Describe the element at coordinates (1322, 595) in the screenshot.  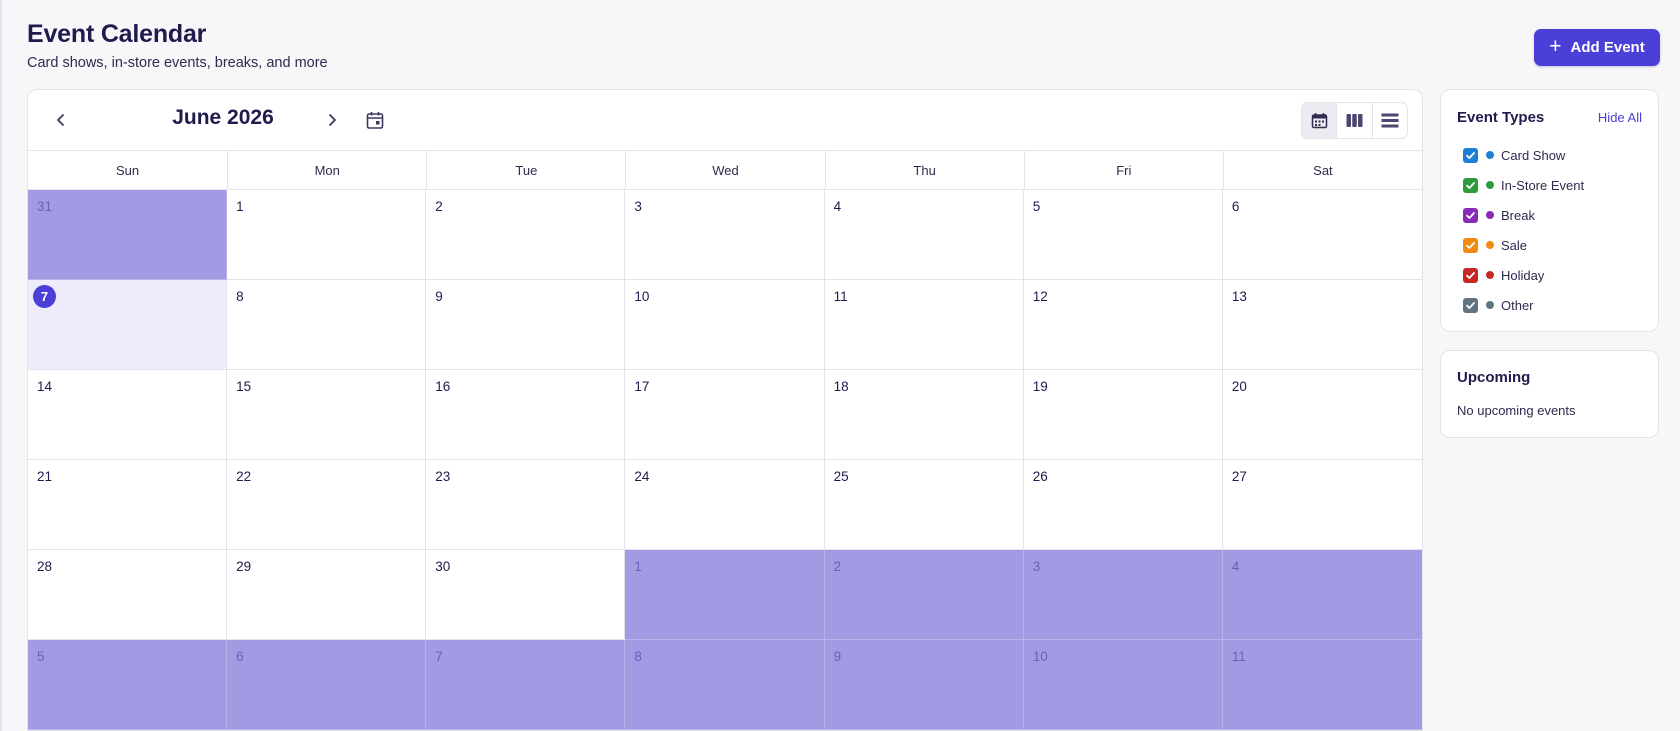
I see `day-cell-other-month: 4` at that location.